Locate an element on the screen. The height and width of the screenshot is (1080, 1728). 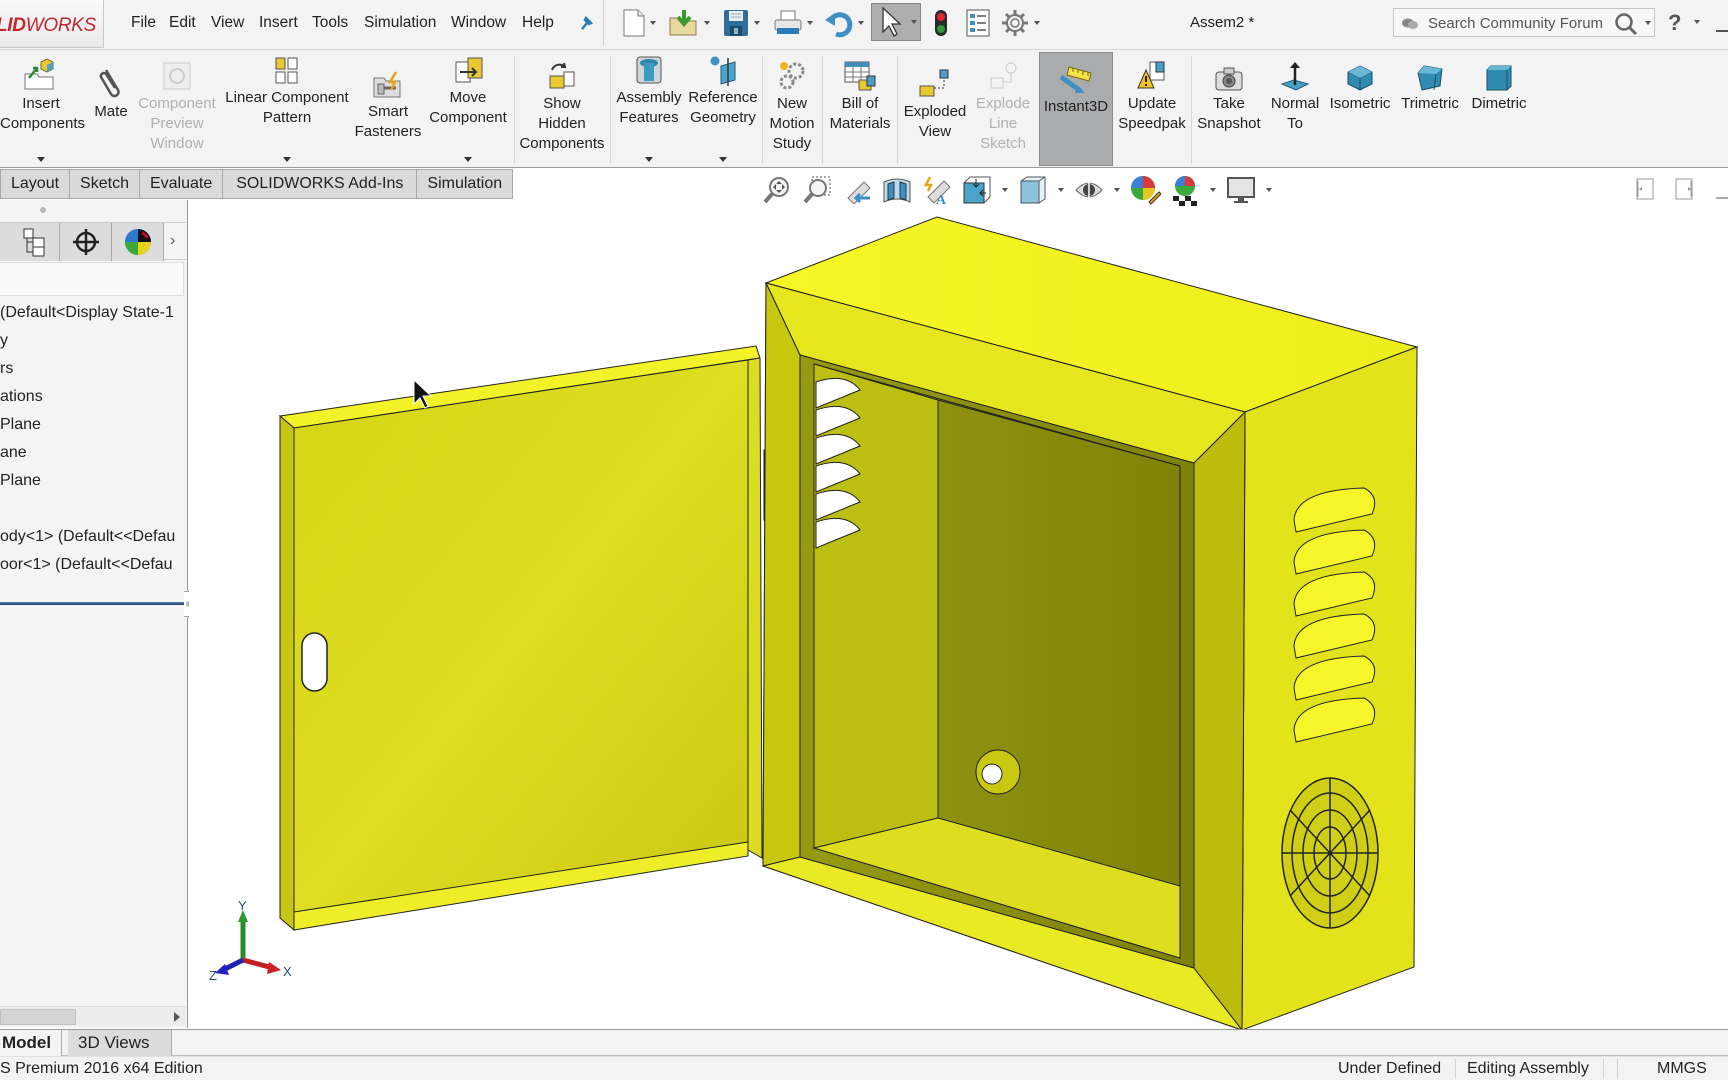
tab-3d-views: 3D Views is located at coordinates (120, 1043).